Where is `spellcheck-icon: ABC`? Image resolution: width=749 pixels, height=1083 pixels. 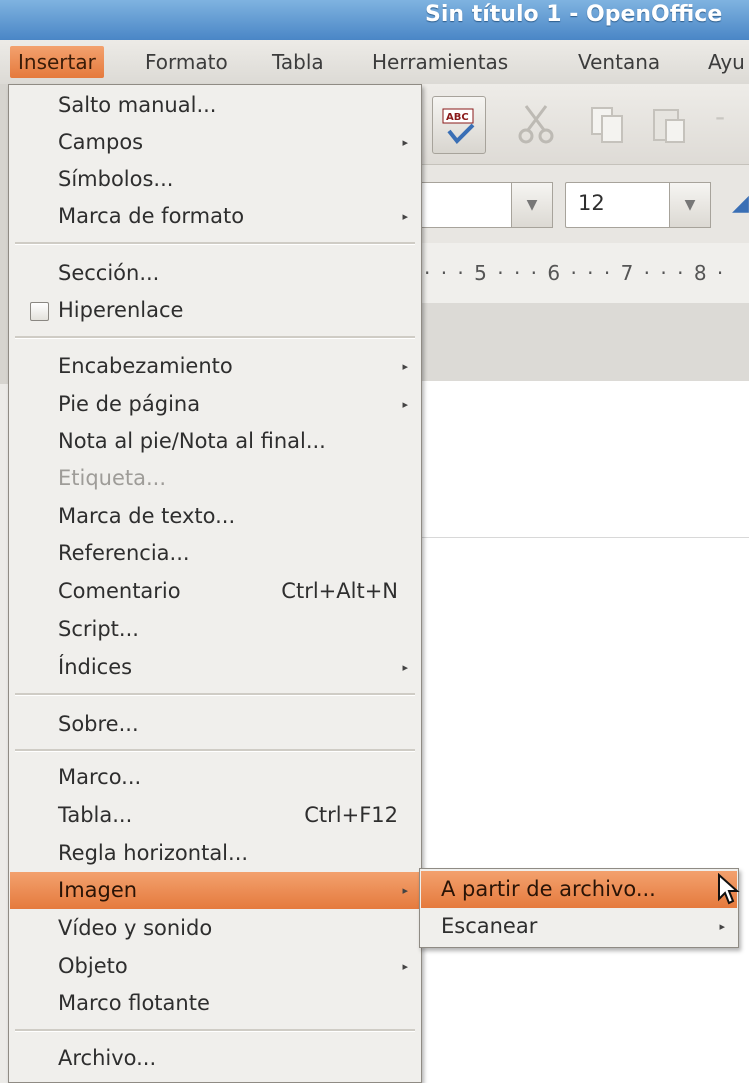 spellcheck-icon: ABC is located at coordinates (458, 126).